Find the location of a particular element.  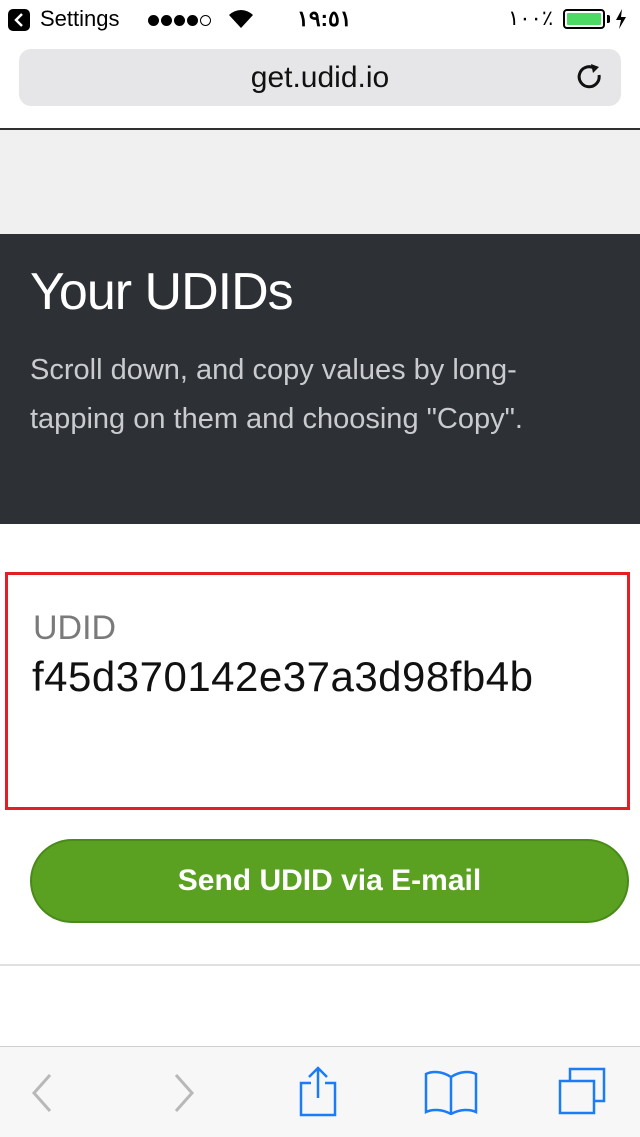

status-bar: Settings ١٩:٥١ ١٠٠٪ is located at coordinates (320, 20).